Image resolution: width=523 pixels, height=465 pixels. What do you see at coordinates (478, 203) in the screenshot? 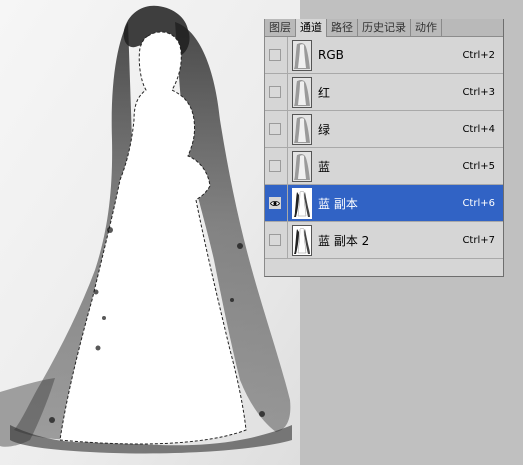
I see `channel-shortcut: Ctrl+6` at bounding box center [478, 203].